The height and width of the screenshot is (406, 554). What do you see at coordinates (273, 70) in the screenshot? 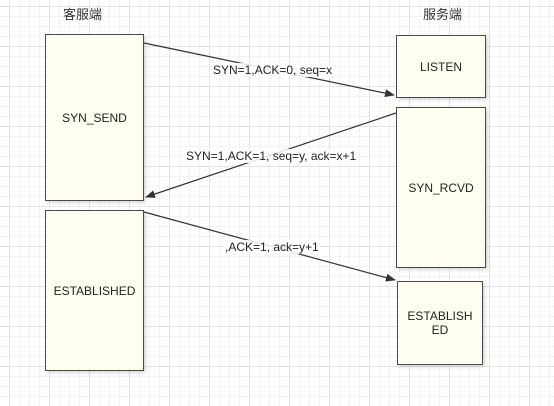
I see `syn-message-label: SYN=1,ACK=0, seq=x` at bounding box center [273, 70].